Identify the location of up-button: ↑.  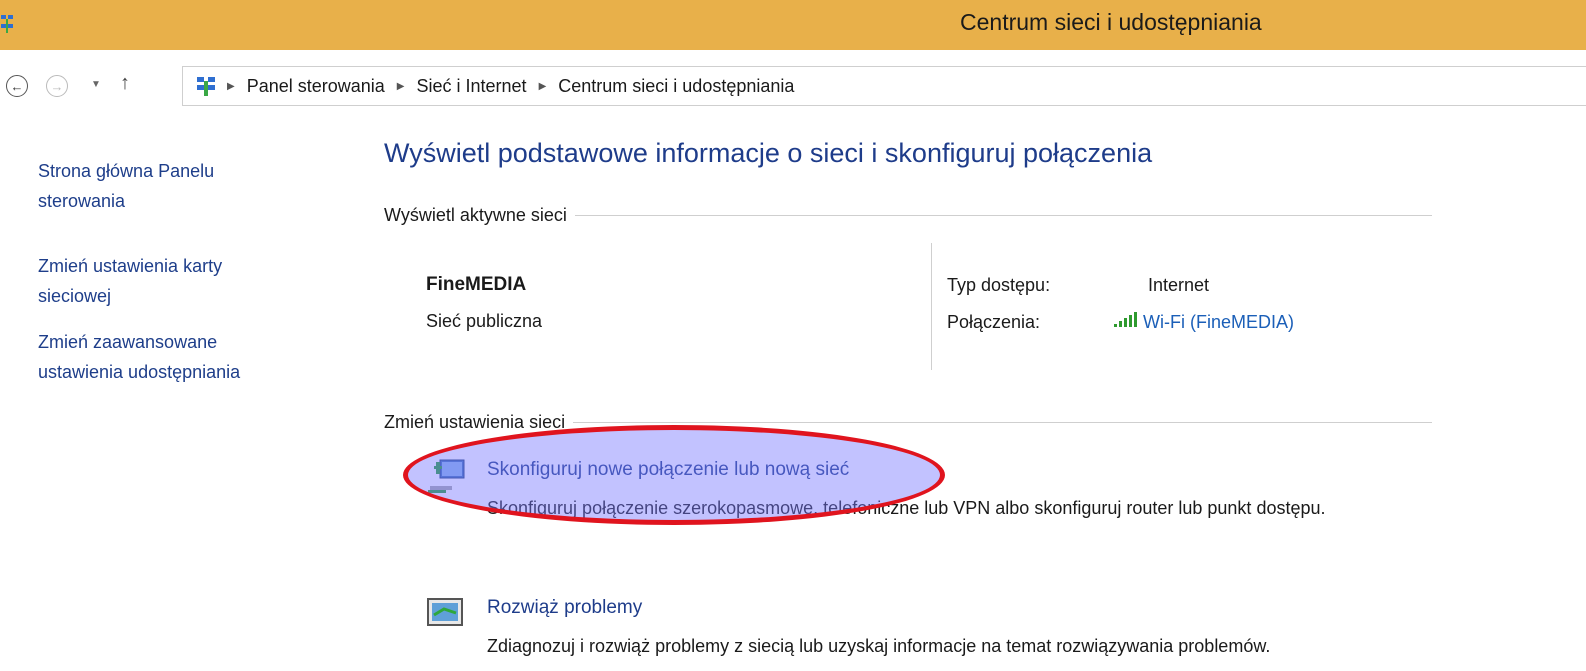
(125, 83).